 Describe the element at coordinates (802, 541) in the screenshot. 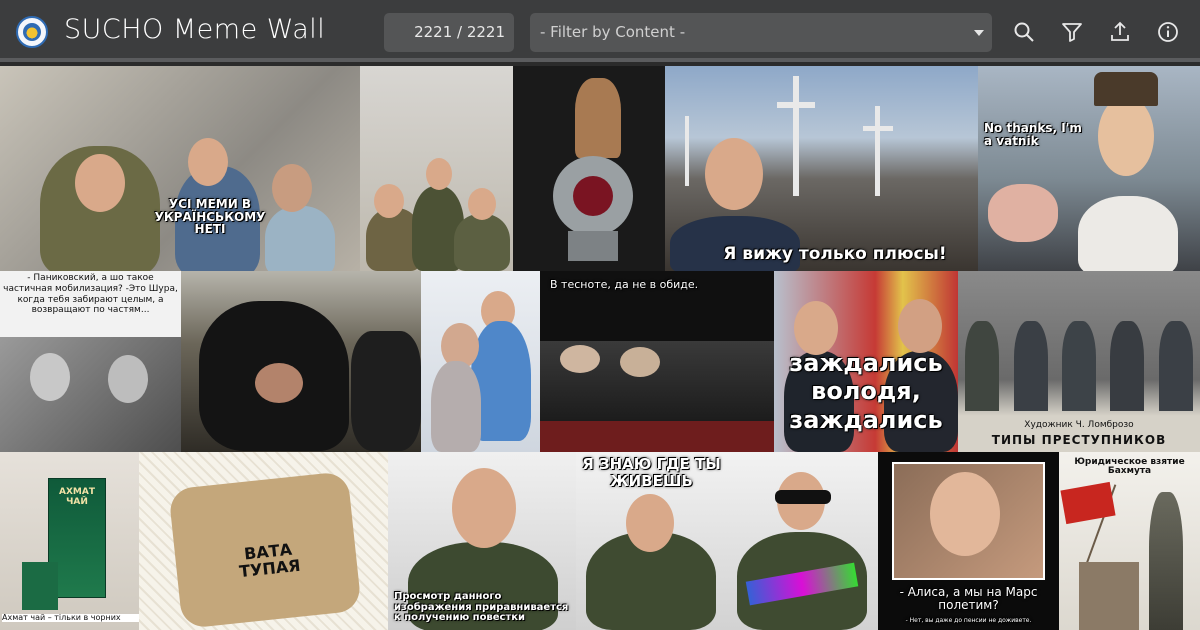

I see `tile-officer-glasses` at that location.